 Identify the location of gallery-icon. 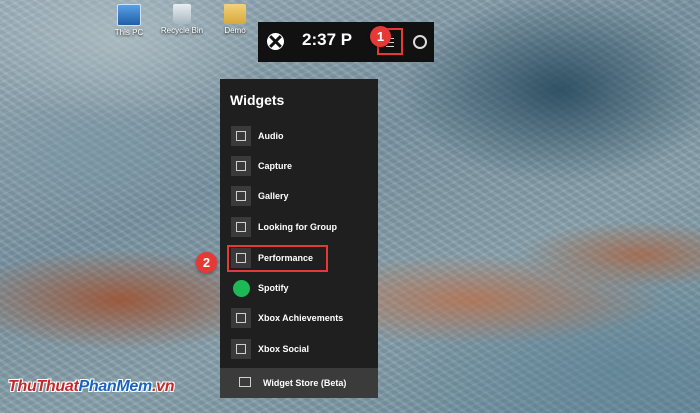
(241, 196).